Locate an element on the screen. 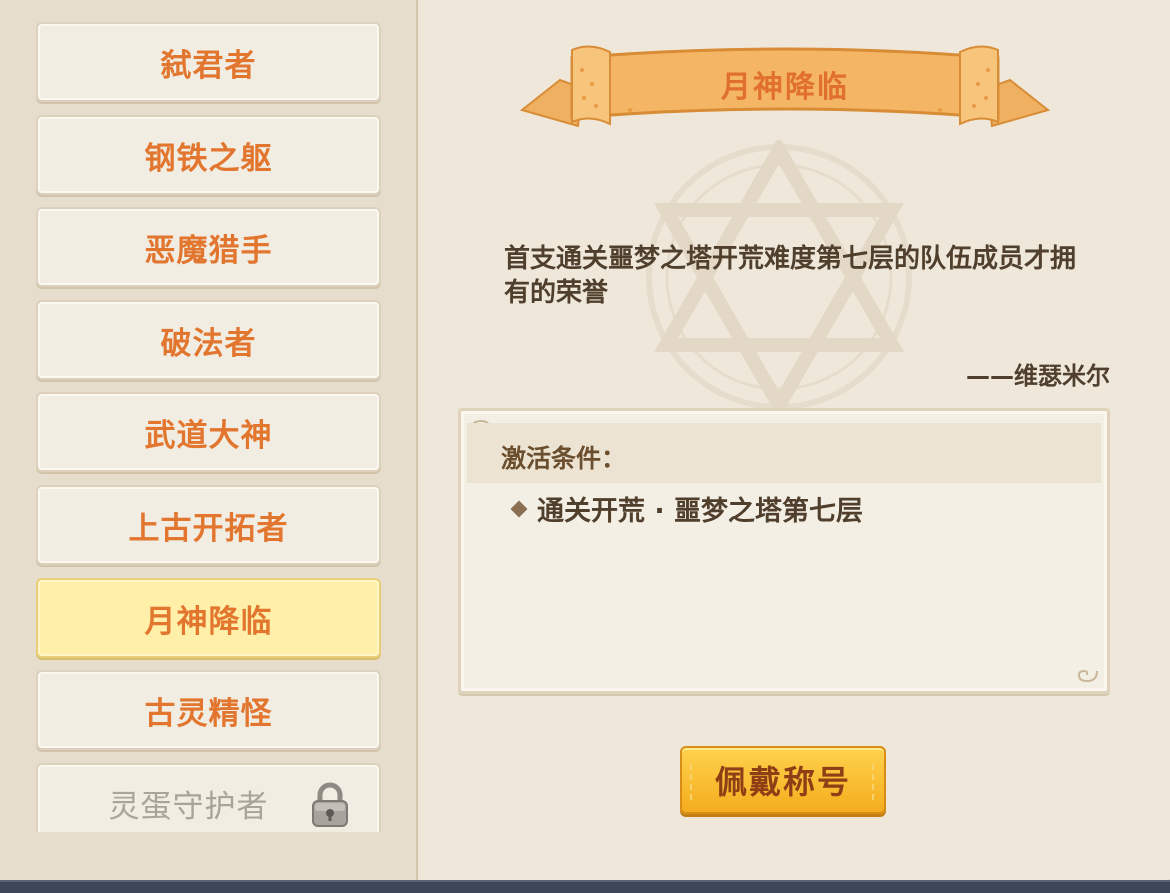 This screenshot has width=1170, height=893. bottom-border is located at coordinates (585, 886).